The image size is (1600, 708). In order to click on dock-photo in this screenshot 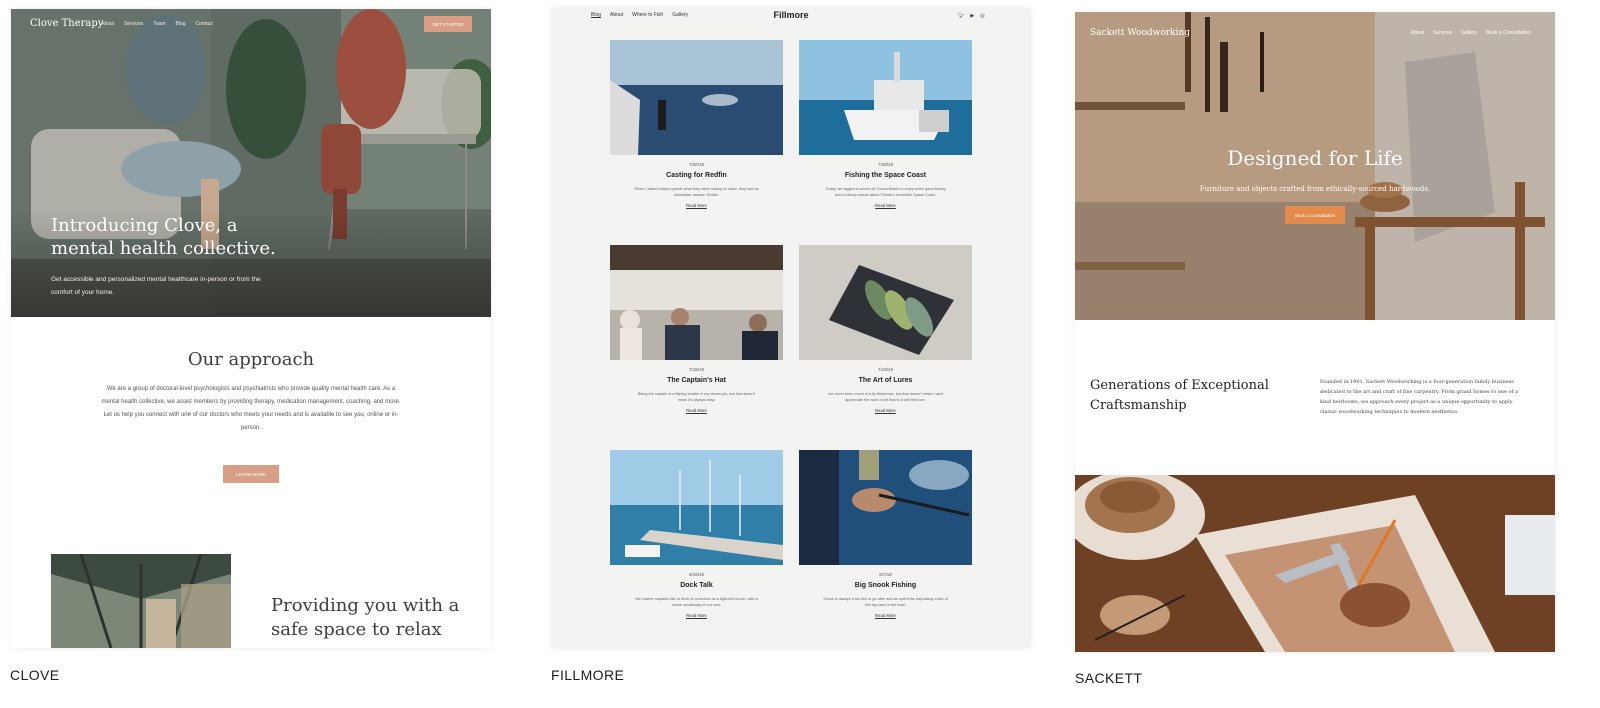, I will do `click(696, 507)`.